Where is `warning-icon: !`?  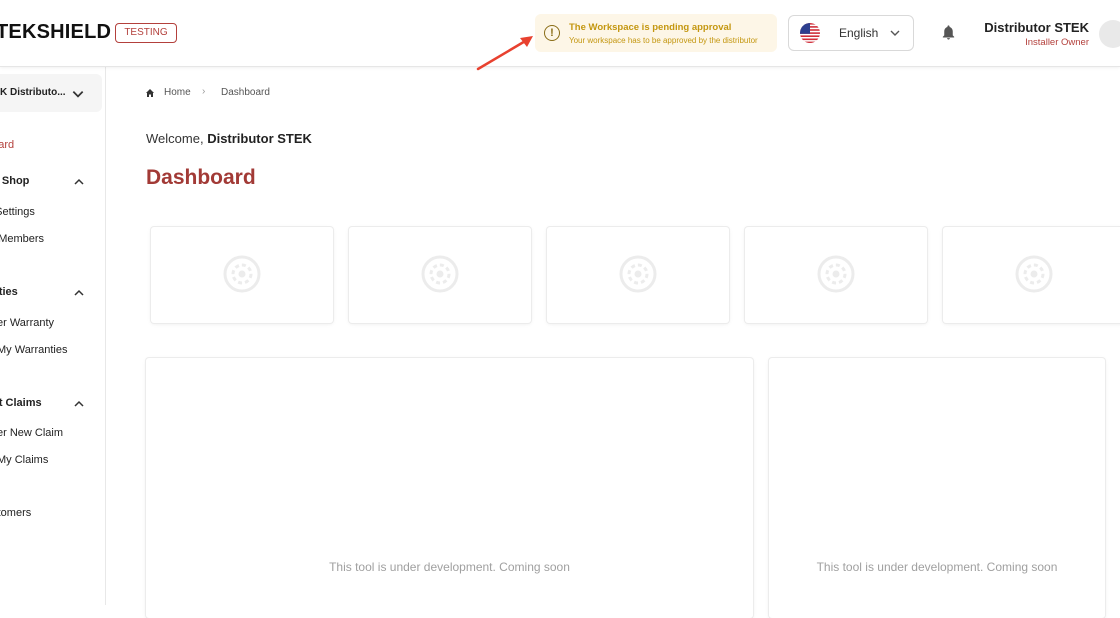 warning-icon: ! is located at coordinates (552, 33).